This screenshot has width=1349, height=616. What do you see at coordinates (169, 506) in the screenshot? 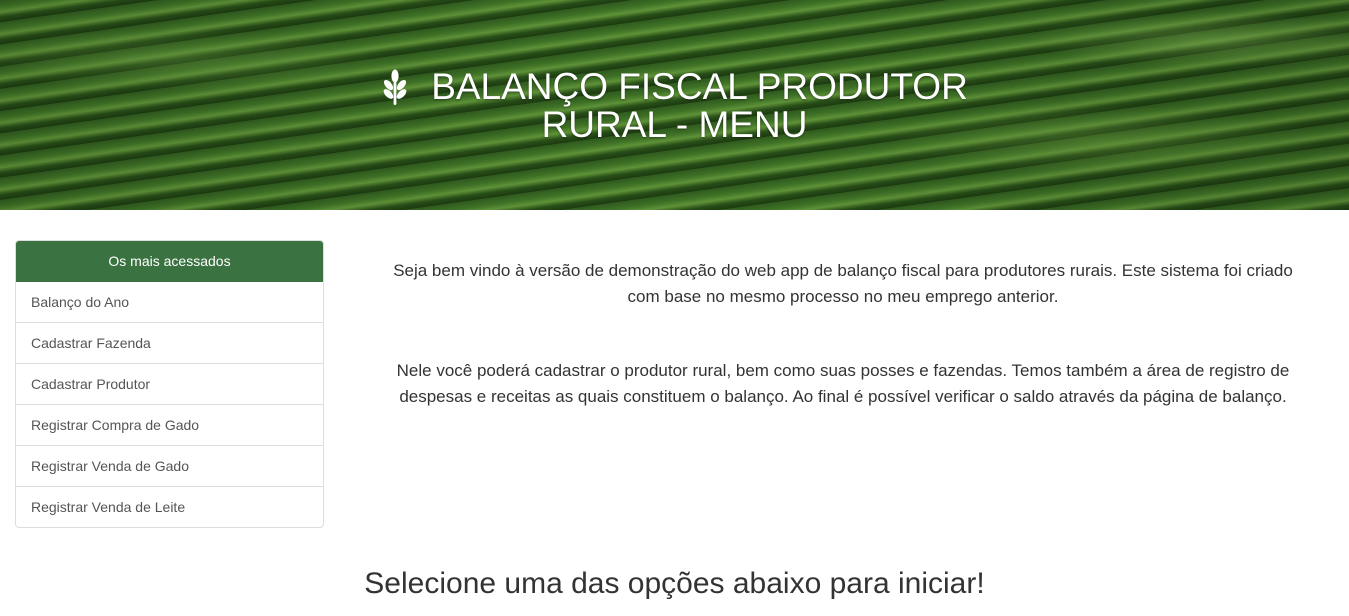
I see `sidebar-item-registrar-venda-leite: Registrar Venda de Leite` at bounding box center [169, 506].